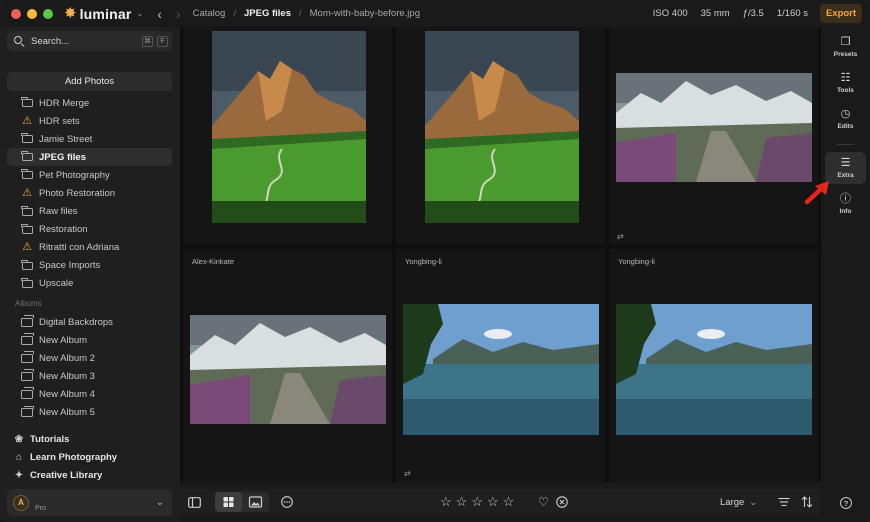  I want to click on album-item-new-album-2: New Album 2, so click(89, 358).